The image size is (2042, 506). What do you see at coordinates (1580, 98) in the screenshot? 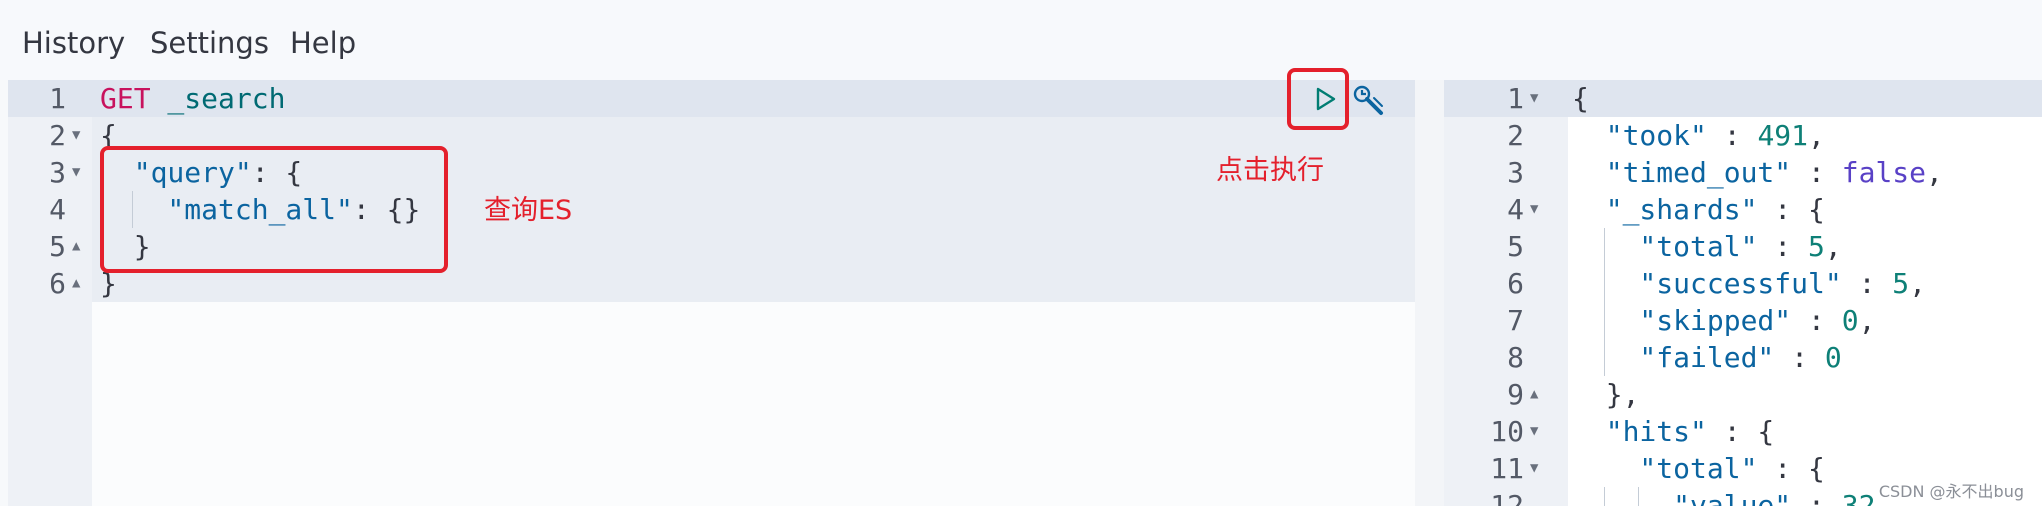
I see `code-text: {` at bounding box center [1580, 98].